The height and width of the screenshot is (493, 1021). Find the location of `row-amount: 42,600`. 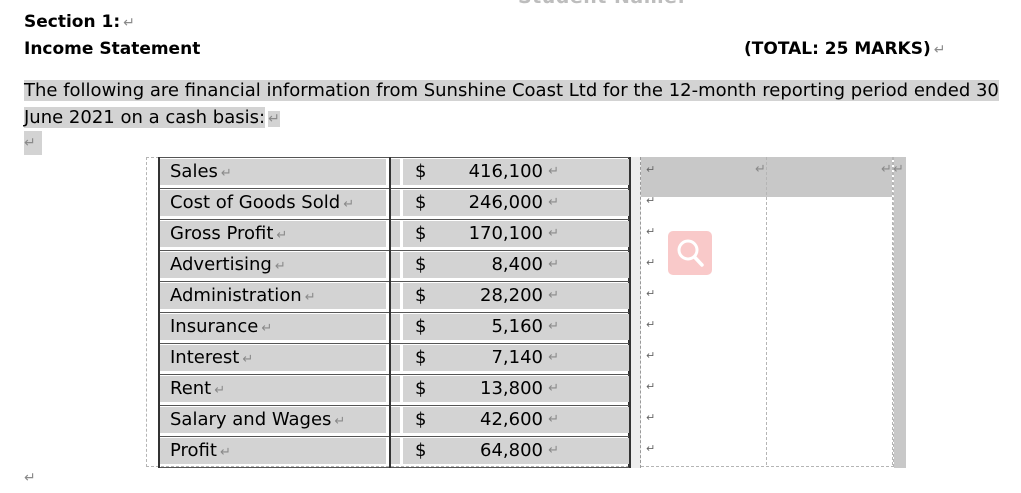

row-amount: 42,600 is located at coordinates (511, 419).